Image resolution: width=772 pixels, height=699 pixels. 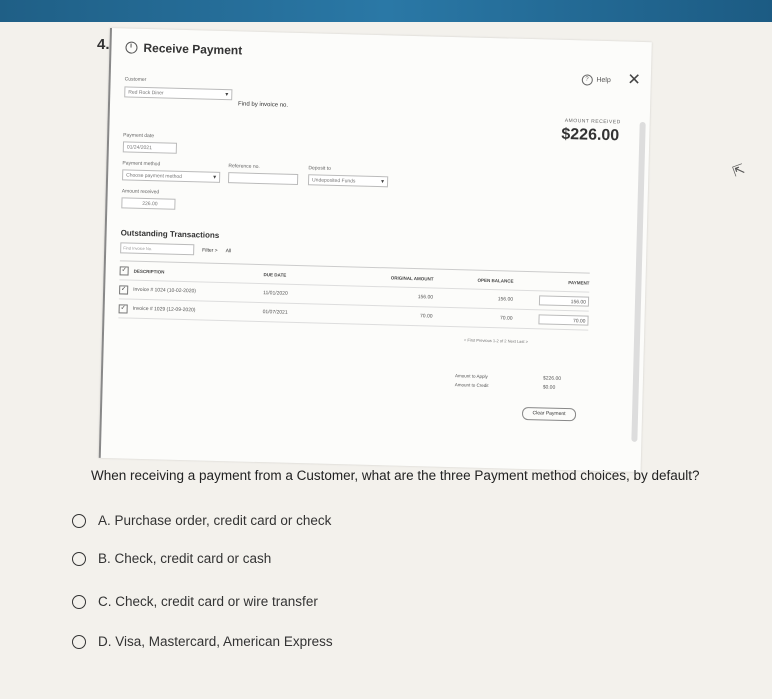 I want to click on deposit-to-label: Deposit to, so click(x=319, y=168).